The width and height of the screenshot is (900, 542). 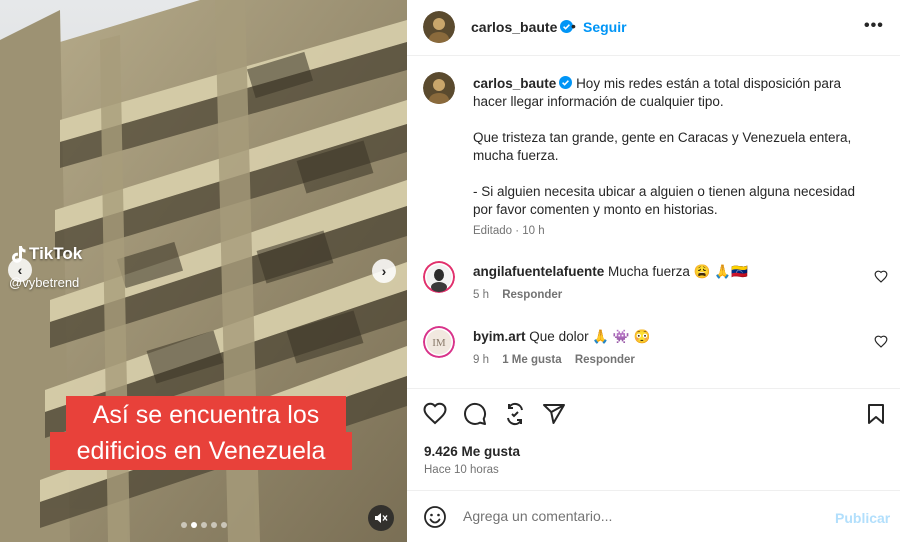 I want to click on emoji-smiley-icon, so click(x=435, y=517).